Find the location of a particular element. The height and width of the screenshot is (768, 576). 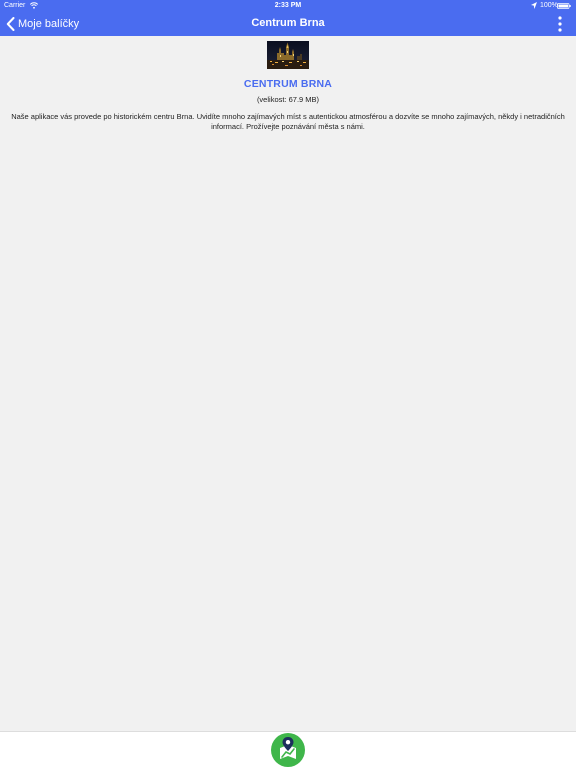

page-title: Centrum Brna is located at coordinates (288, 23).